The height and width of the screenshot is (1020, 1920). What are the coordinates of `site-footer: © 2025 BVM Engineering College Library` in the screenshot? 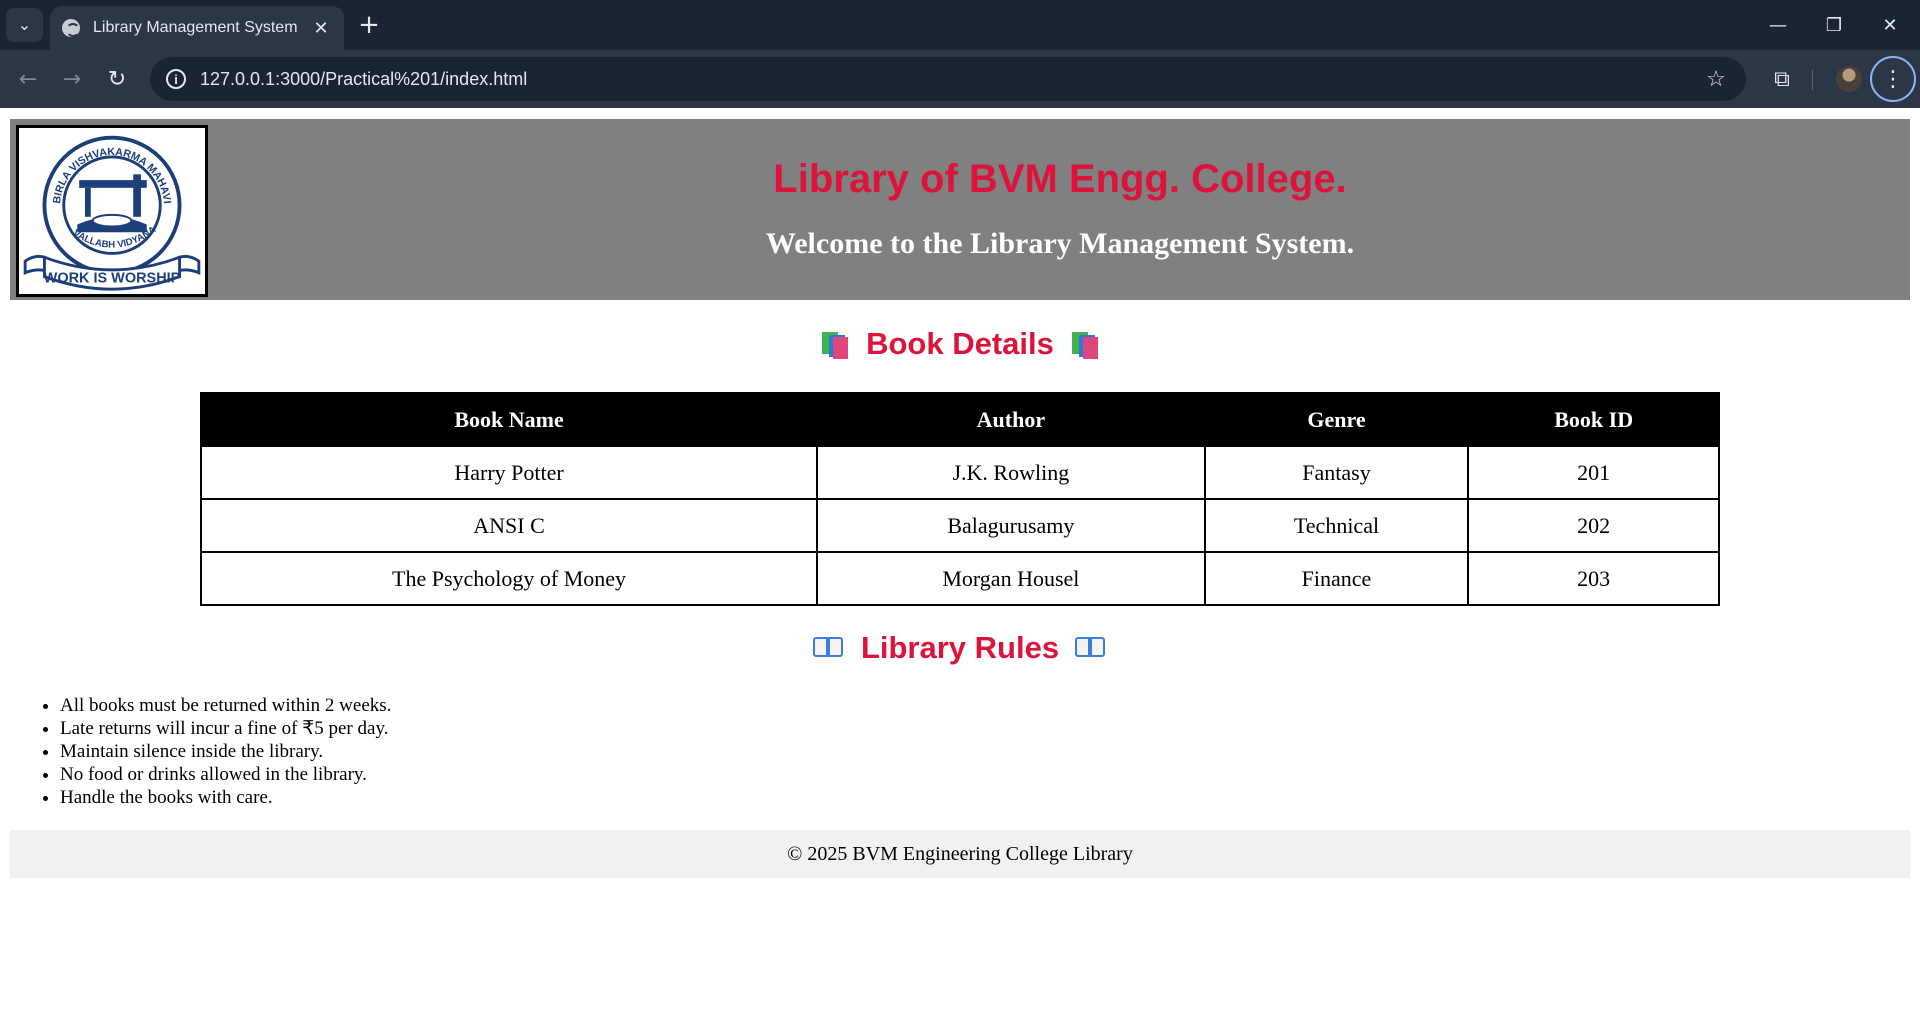 It's located at (960, 854).